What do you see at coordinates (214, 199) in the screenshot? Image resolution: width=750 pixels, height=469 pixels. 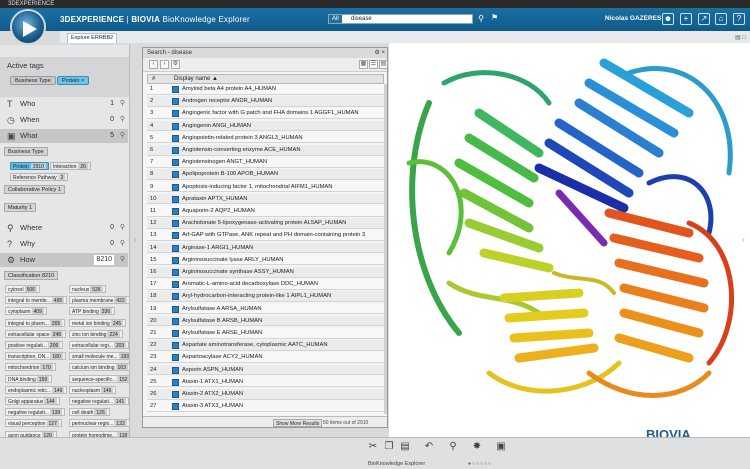 I see `row-display-name: Aprataxin APTX_HUMAN` at bounding box center [214, 199].